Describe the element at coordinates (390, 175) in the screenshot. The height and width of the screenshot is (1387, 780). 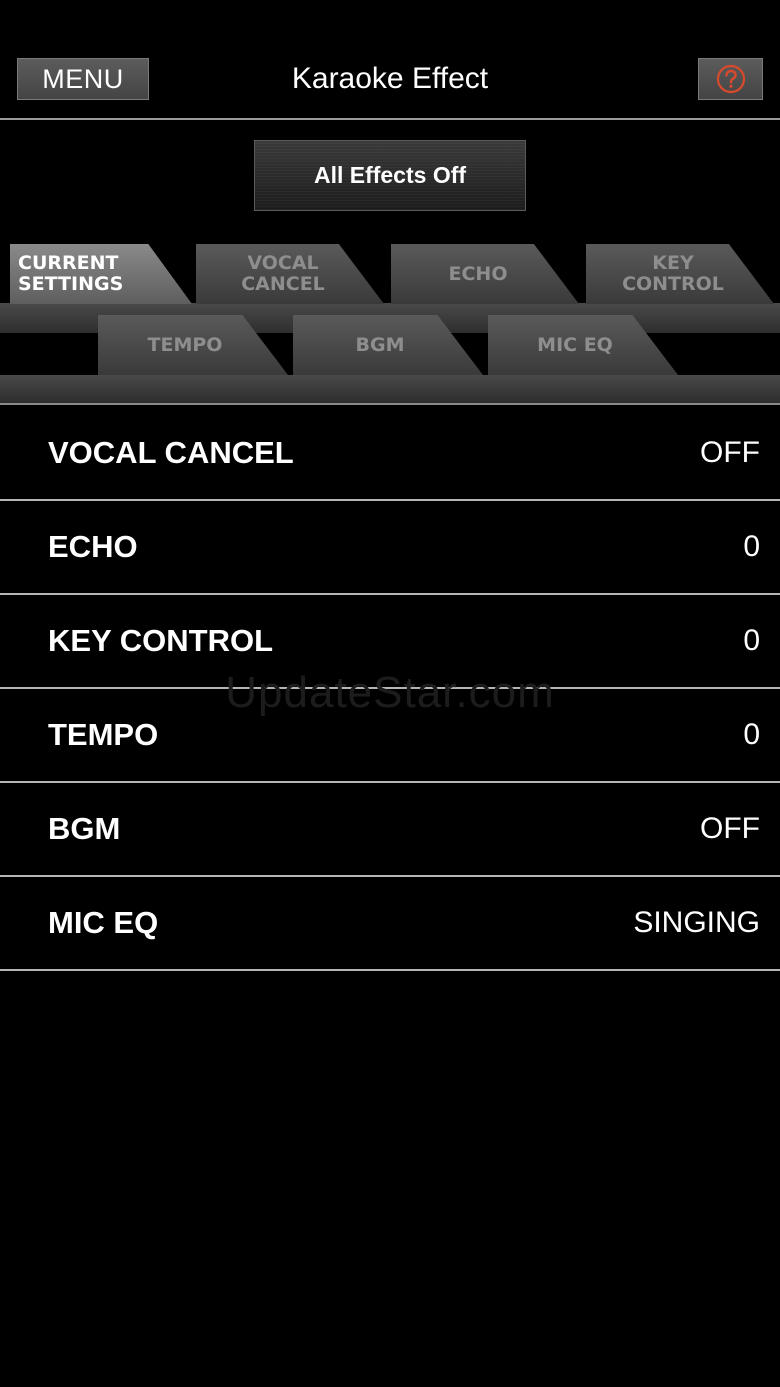
I see `all-effects-off-button: All Effects Off` at that location.